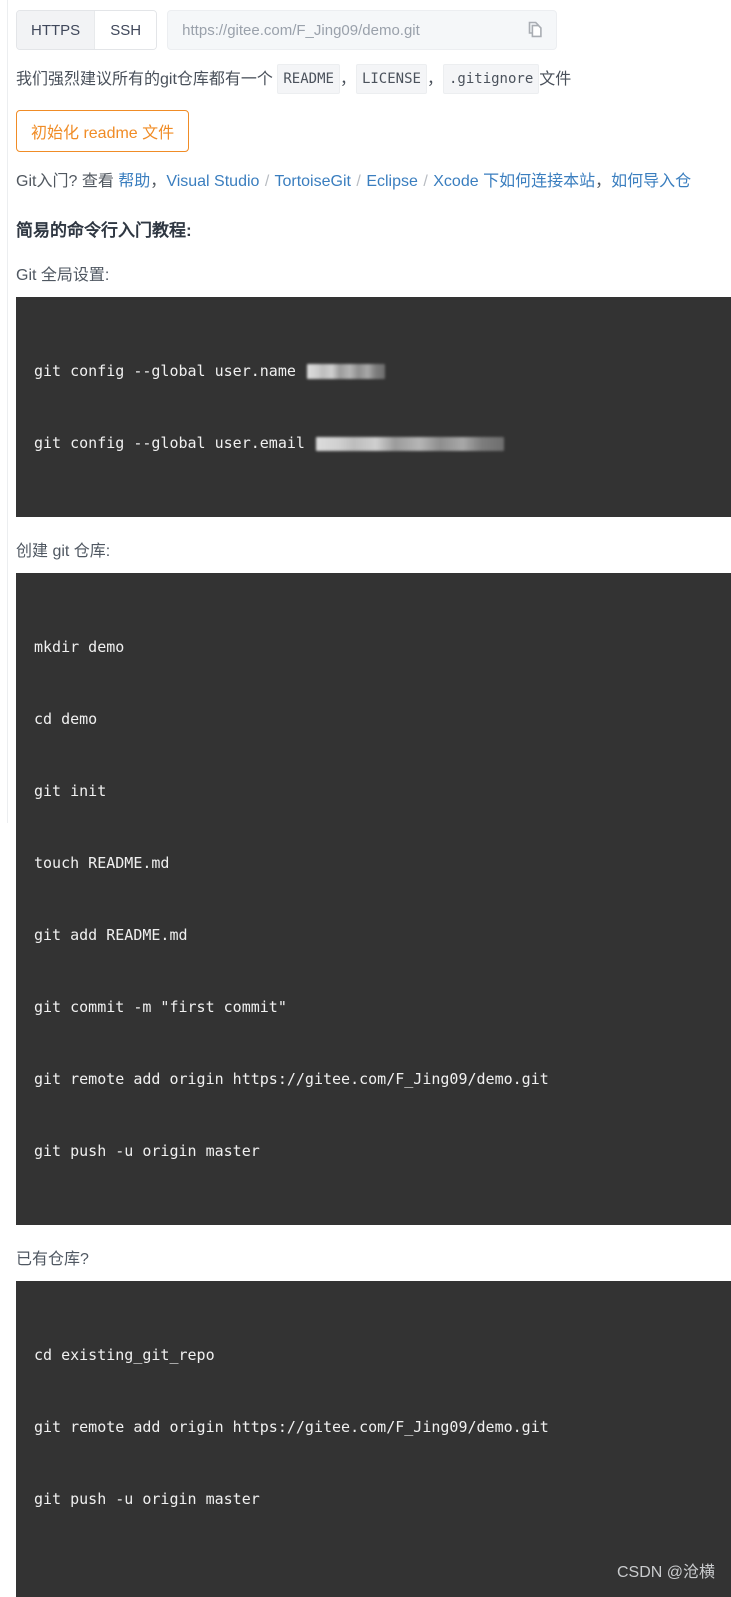  I want to click on protocol-toggle-group: HTTPS SSH, so click(87, 30).